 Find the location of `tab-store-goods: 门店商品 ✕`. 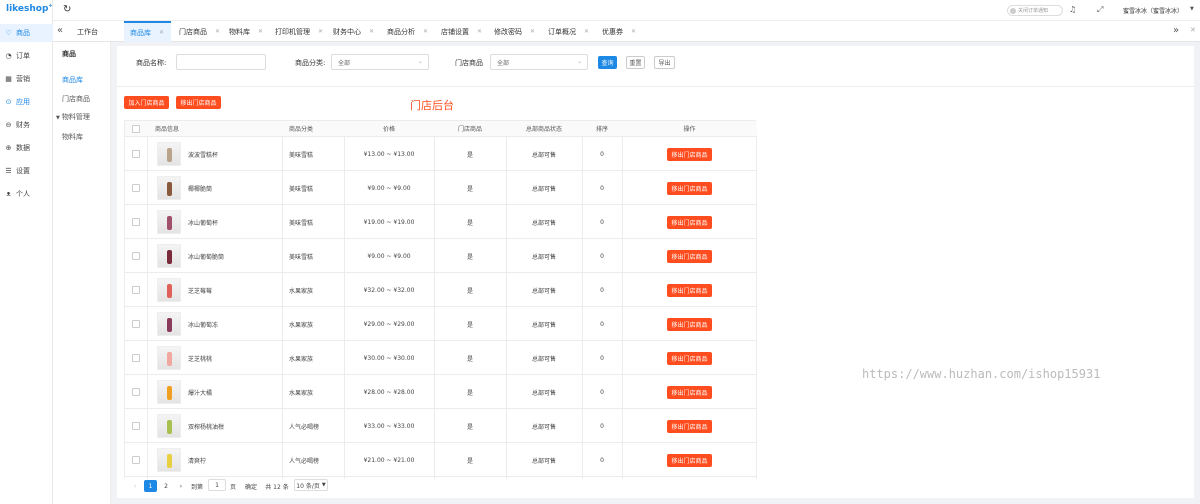

tab-store-goods: 门店商品 ✕ is located at coordinates (197, 31).